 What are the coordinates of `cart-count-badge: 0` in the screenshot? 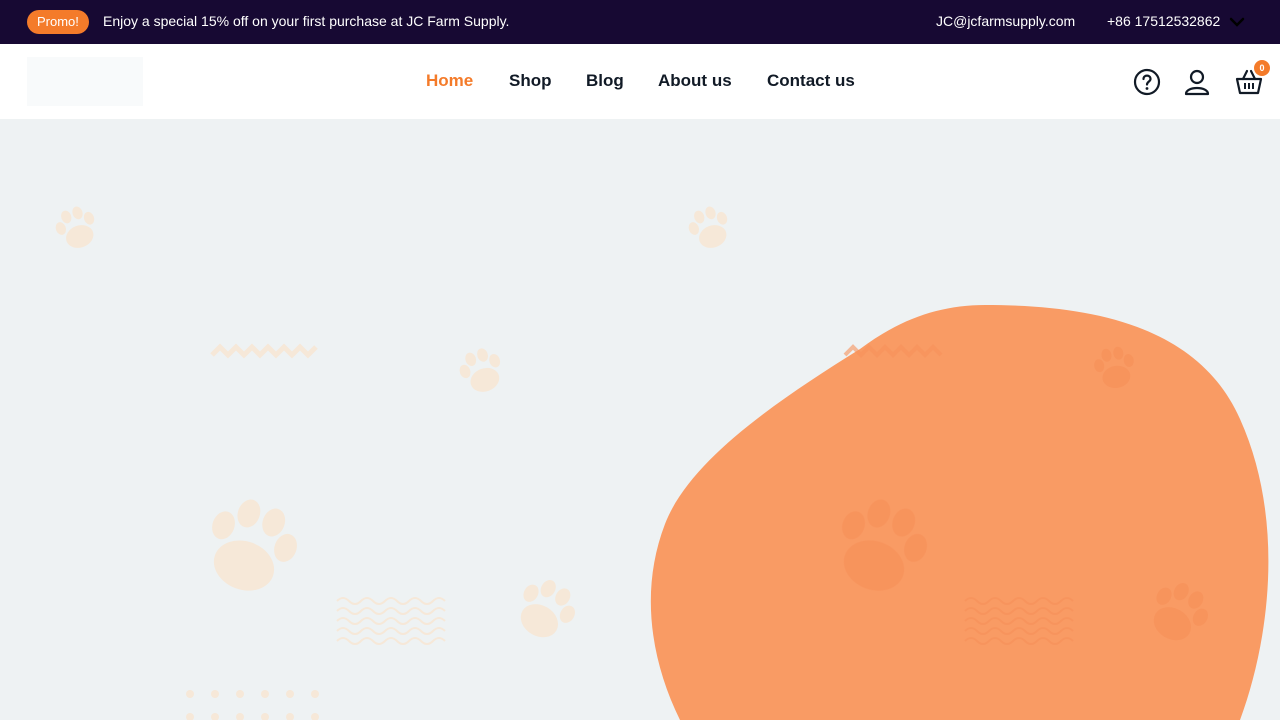 It's located at (1262, 68).